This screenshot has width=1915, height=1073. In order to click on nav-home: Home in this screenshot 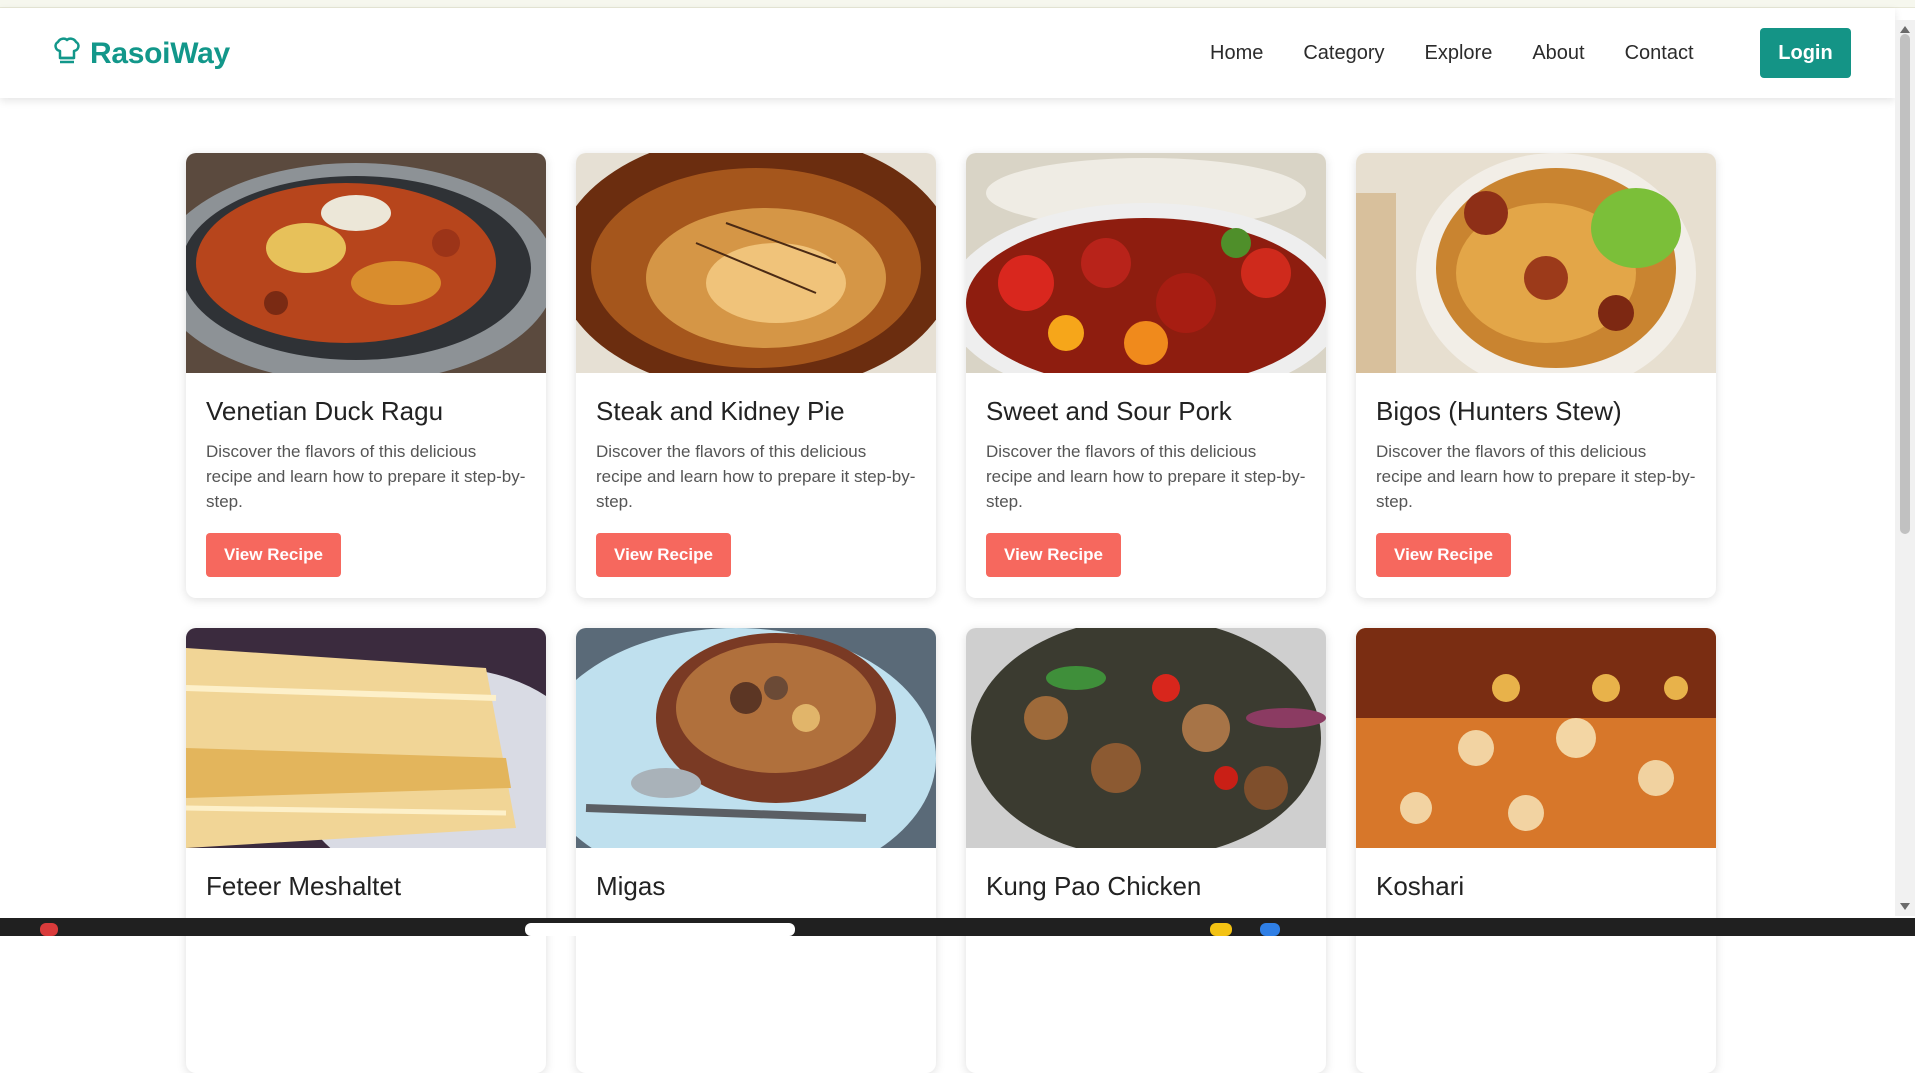, I will do `click(1236, 53)`.